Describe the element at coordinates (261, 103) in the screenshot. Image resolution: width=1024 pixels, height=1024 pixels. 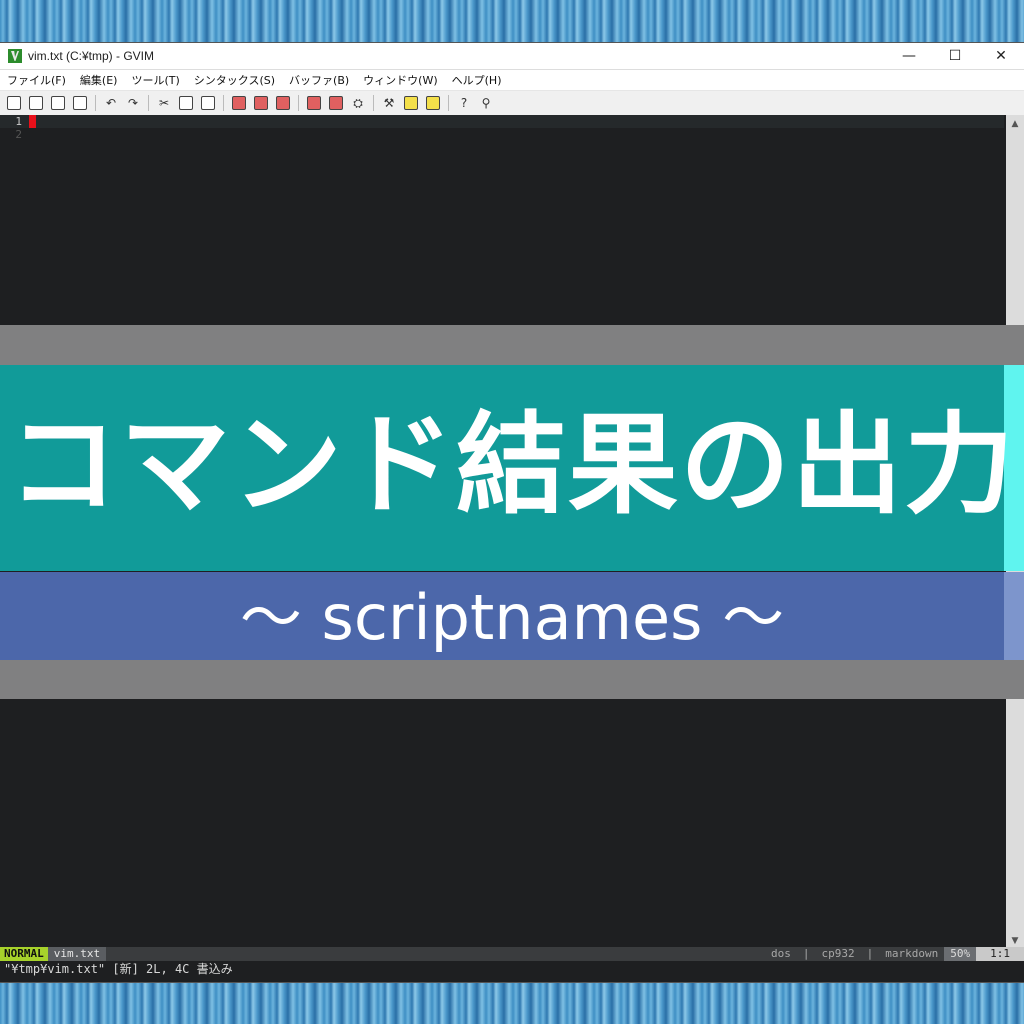
I see `find-next-icon` at that location.